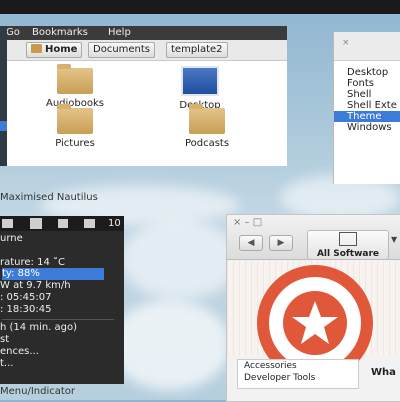  What do you see at coordinates (3, 126) in the screenshot?
I see `sidebar-selection` at bounding box center [3, 126].